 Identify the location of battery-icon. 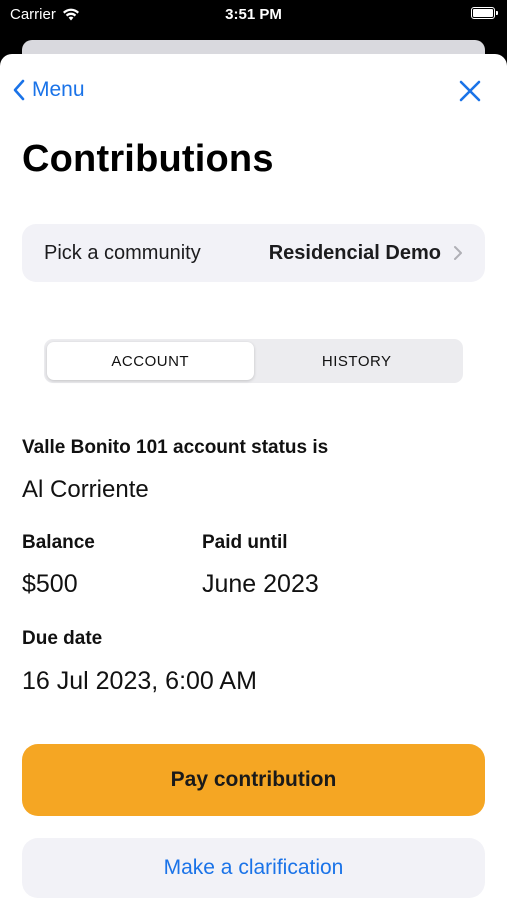
(484, 13).